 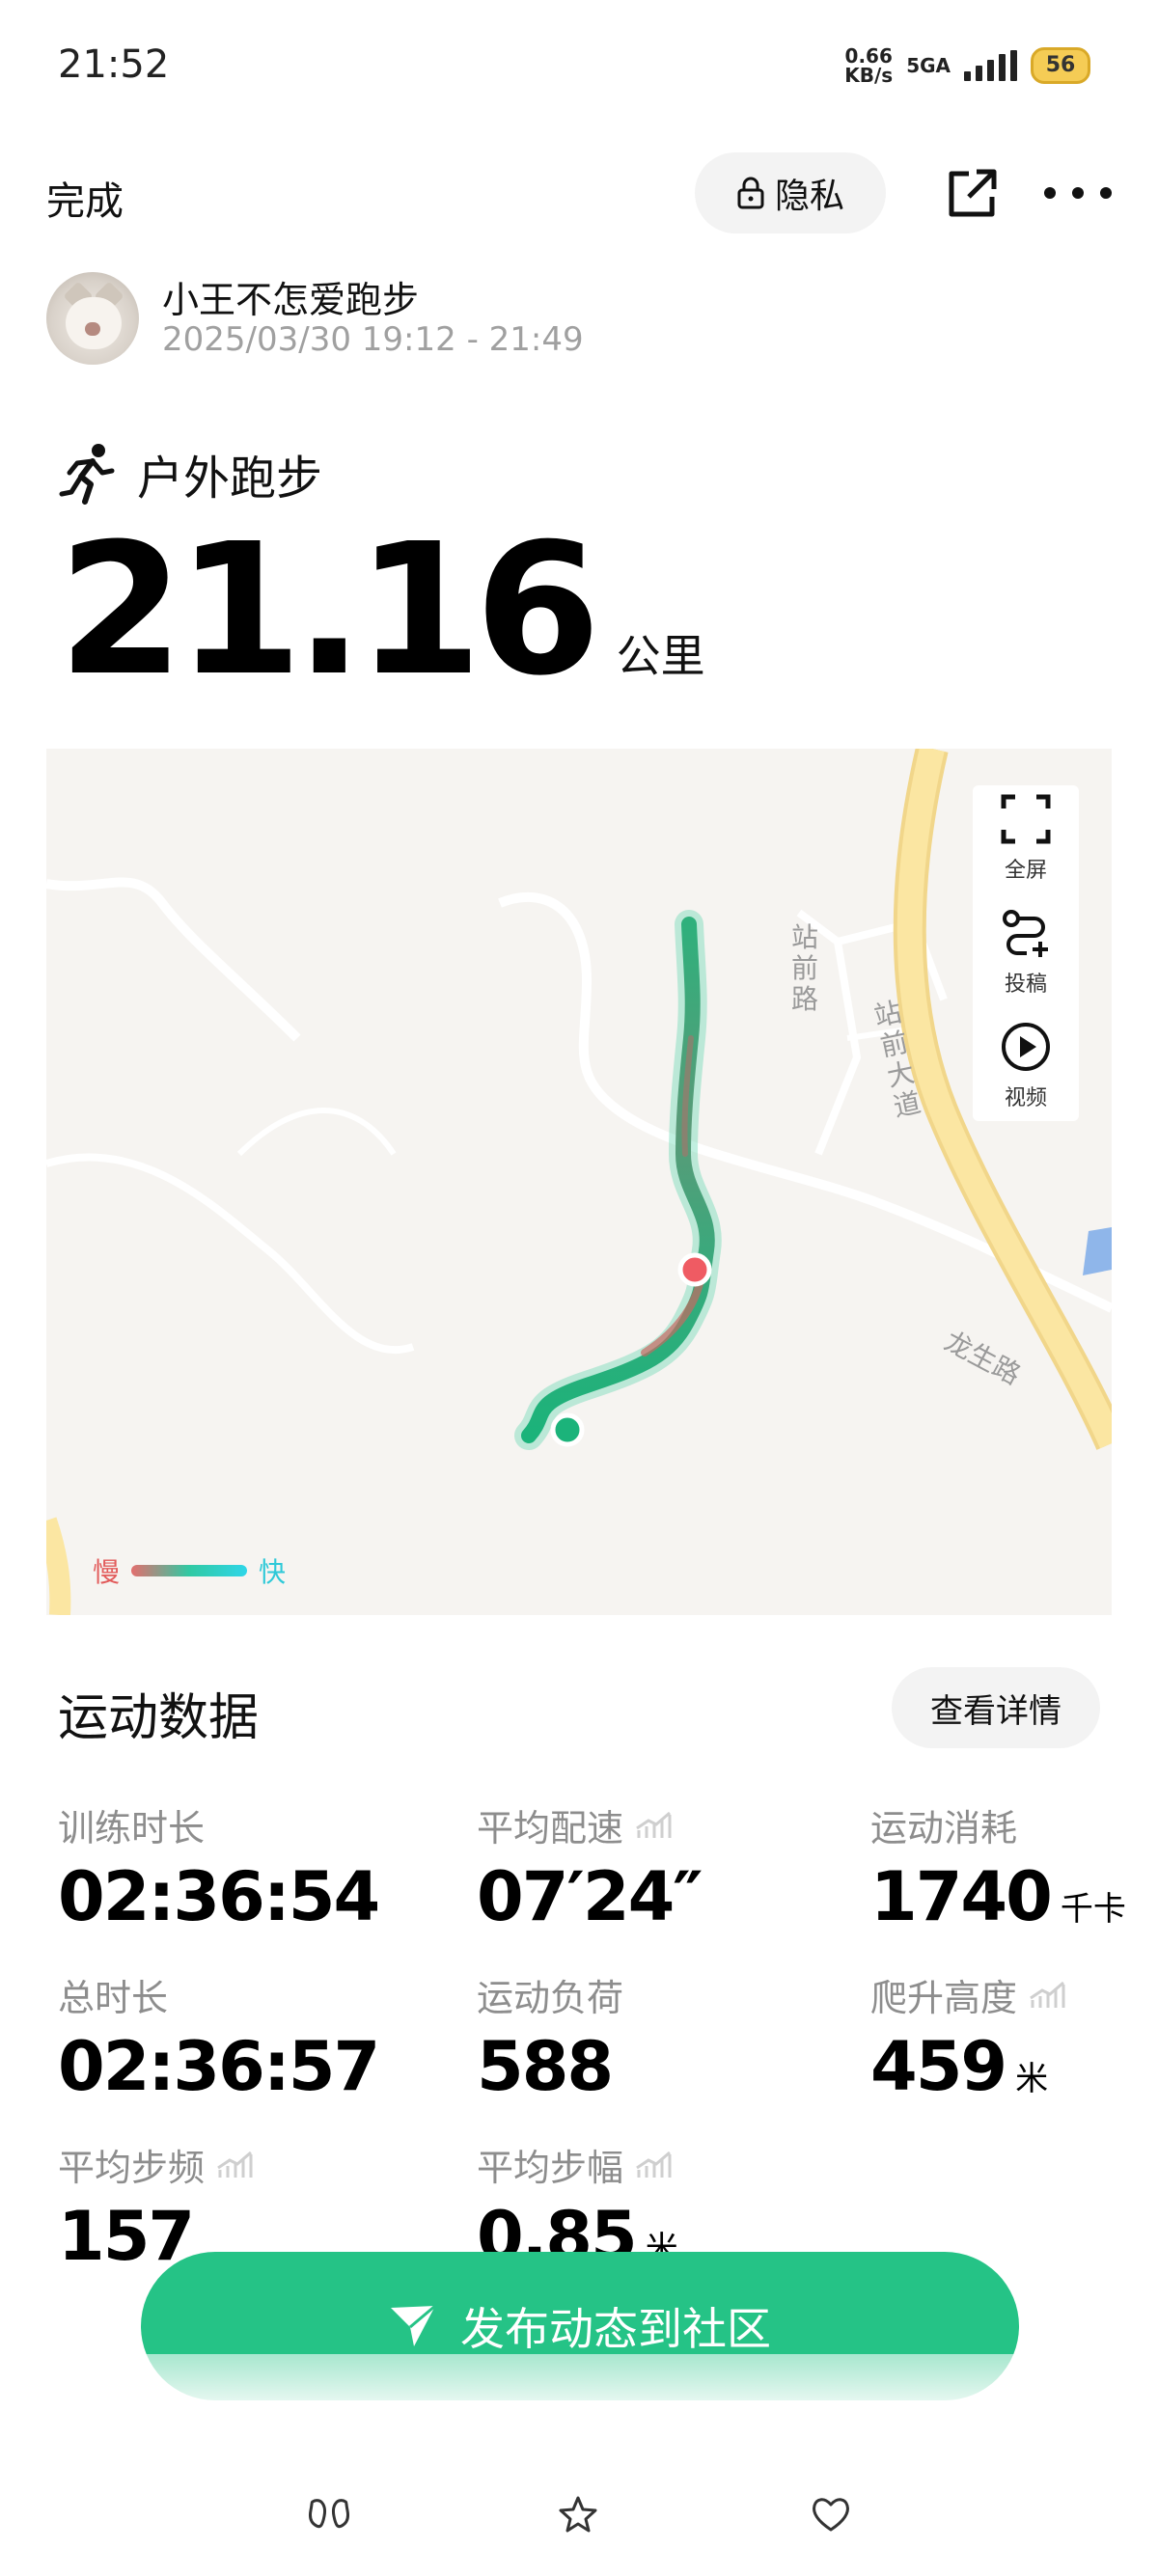 I want to click on stat-value: 1740 千卡, so click(x=998, y=1896).